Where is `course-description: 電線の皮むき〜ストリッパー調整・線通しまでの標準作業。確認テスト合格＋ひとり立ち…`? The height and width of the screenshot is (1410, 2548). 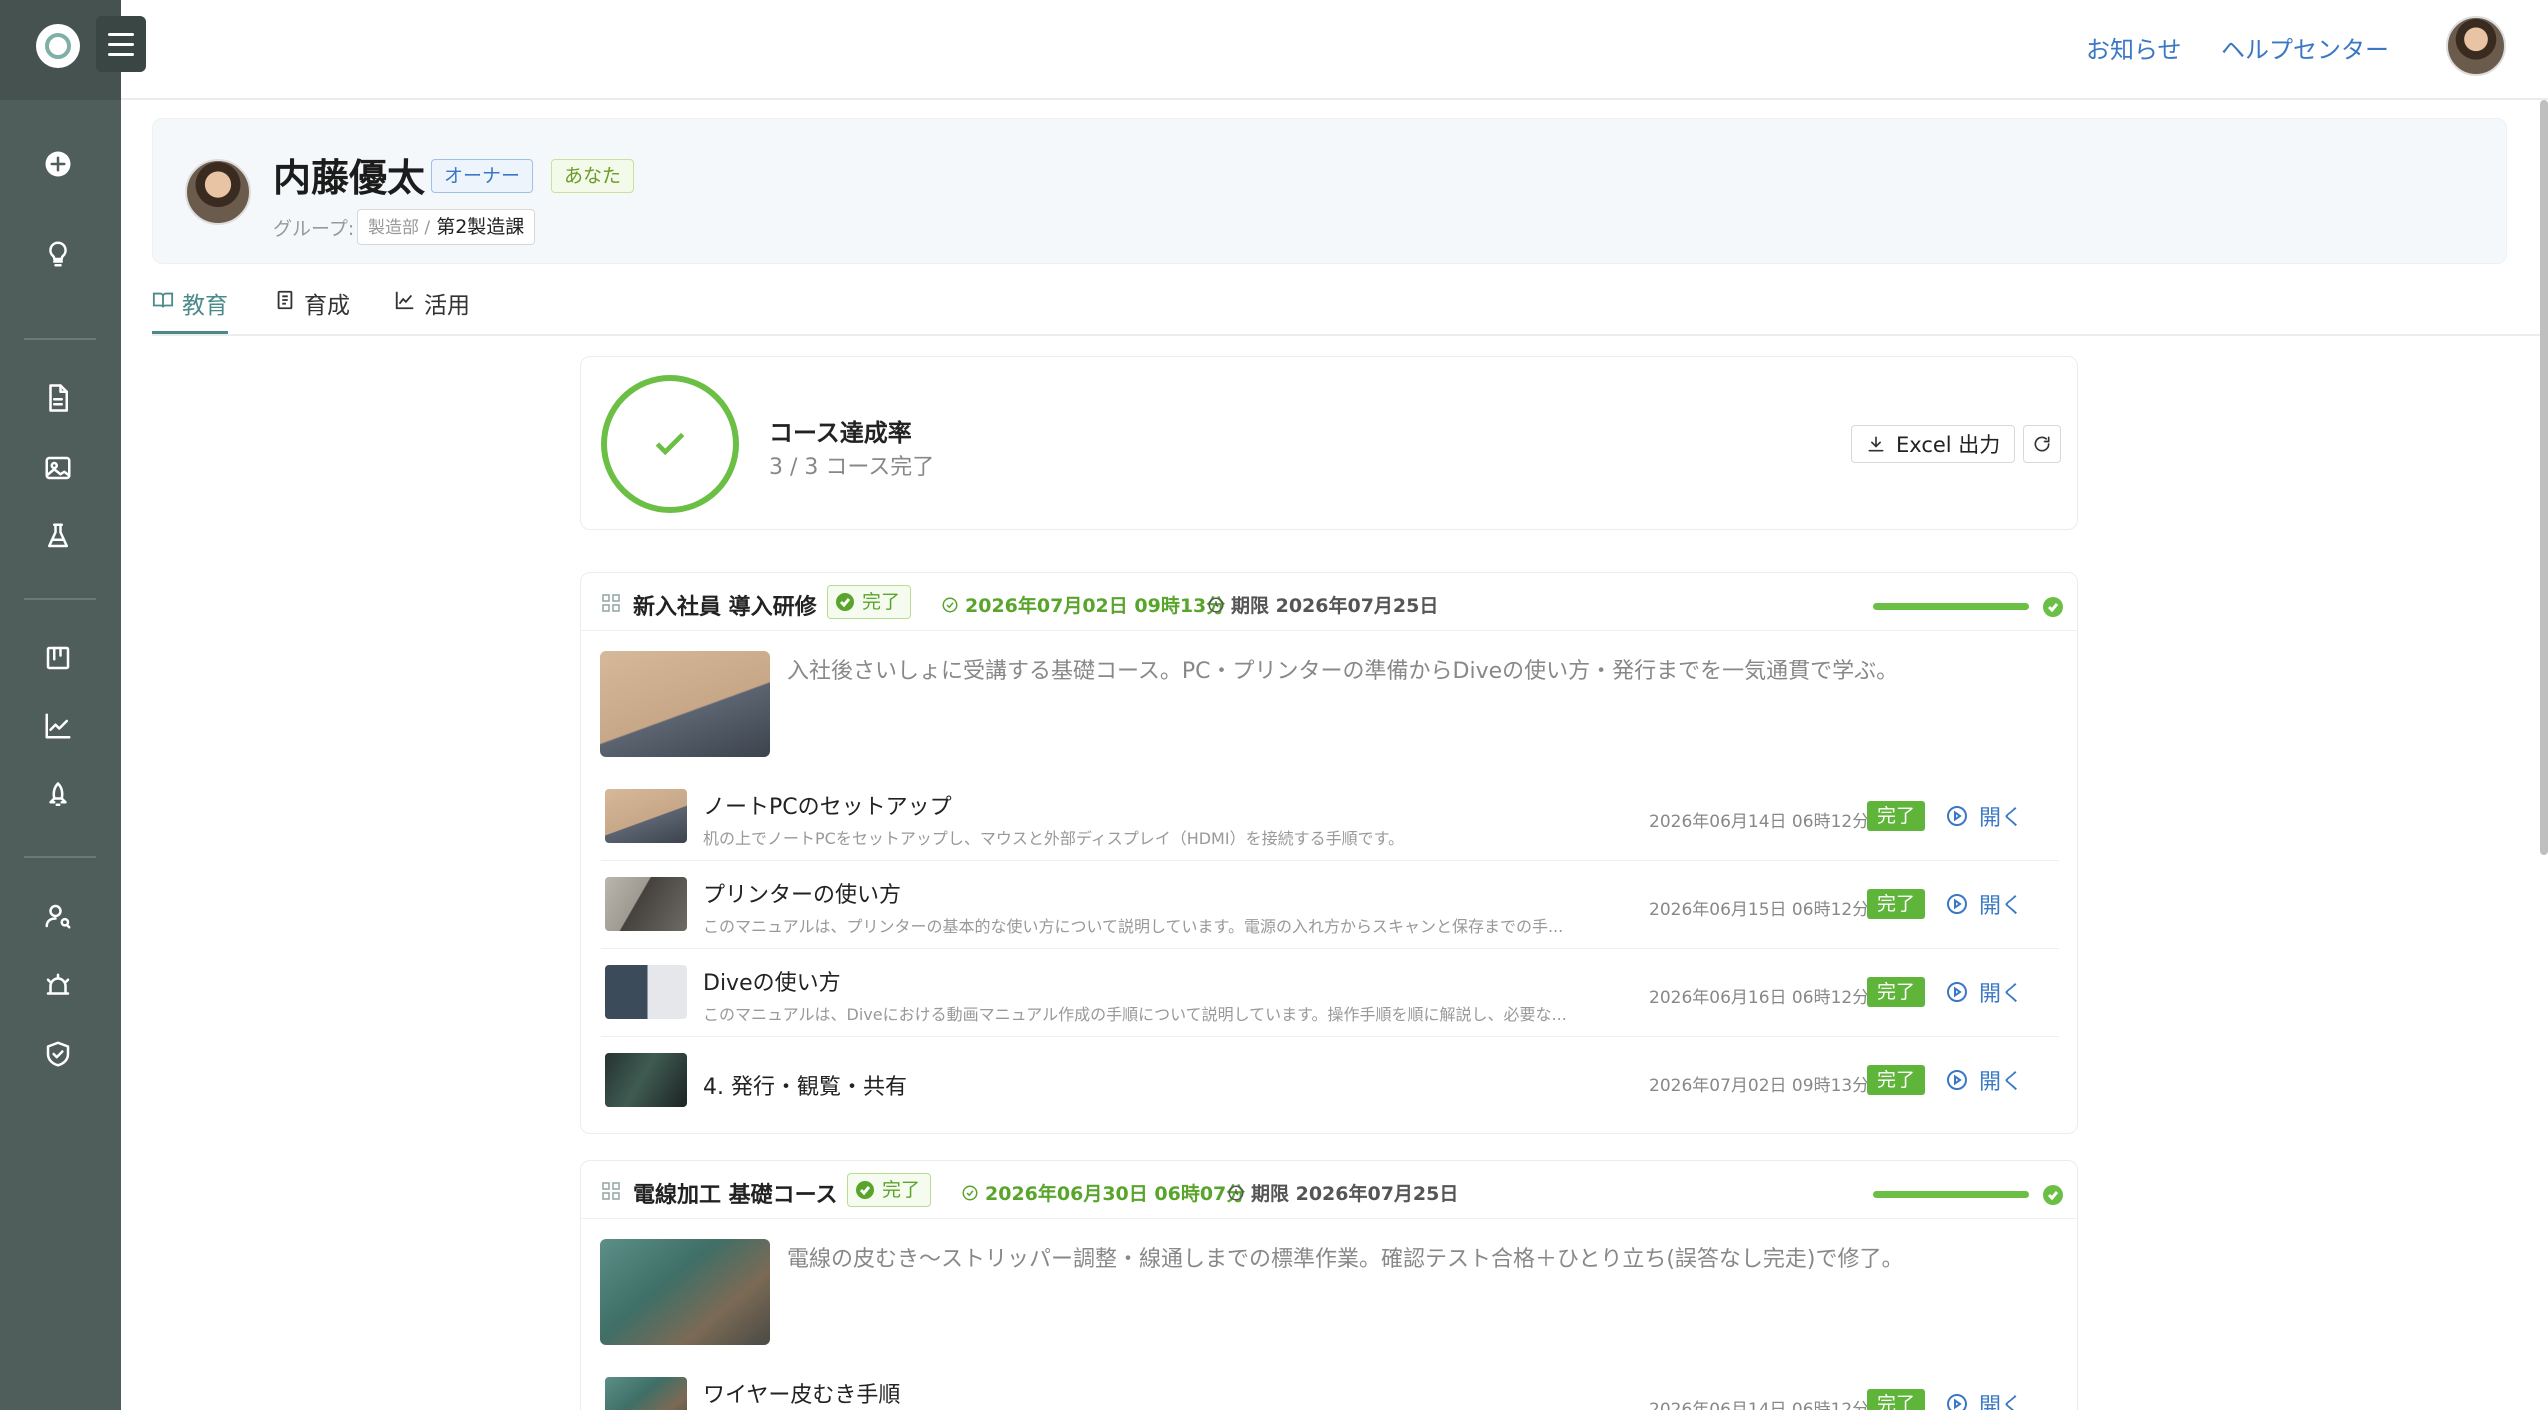
course-description: 電線の皮むき〜ストリッパー調整・線通しまでの標準作業。確認テスト合格＋ひとり立ち… is located at coordinates (1345, 1259).